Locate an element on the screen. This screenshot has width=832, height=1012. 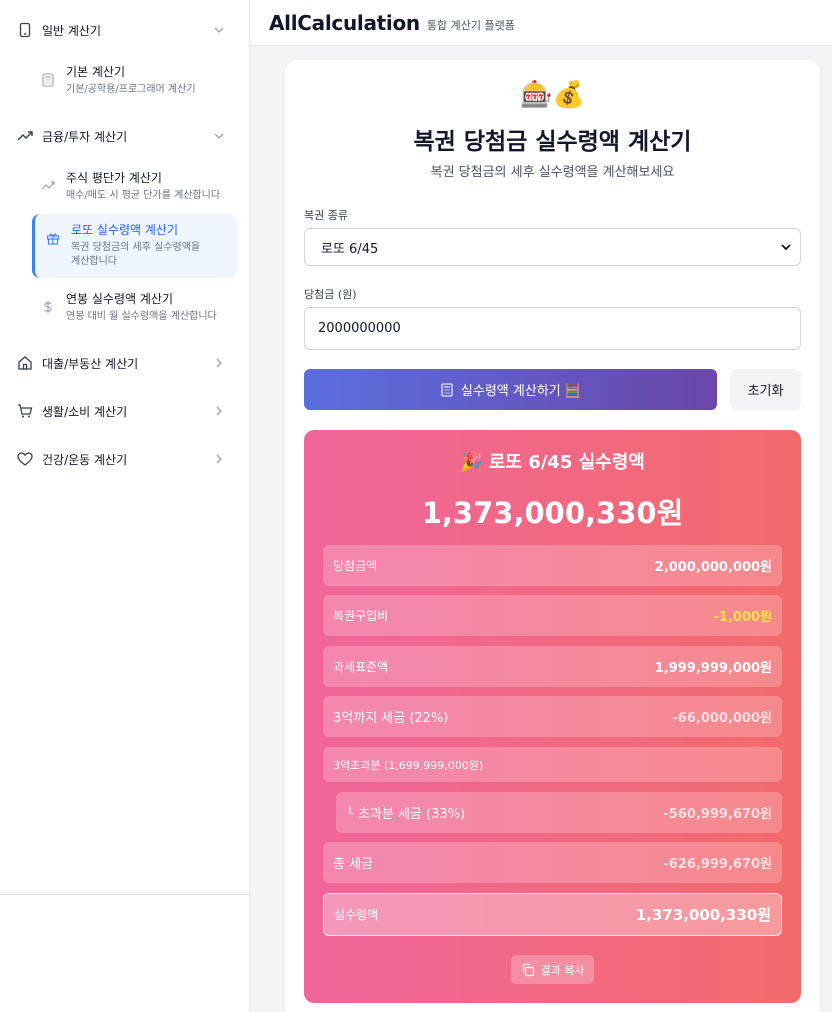
sidebar-group-finance: 금융/투자 계산기 is located at coordinates (125, 136).